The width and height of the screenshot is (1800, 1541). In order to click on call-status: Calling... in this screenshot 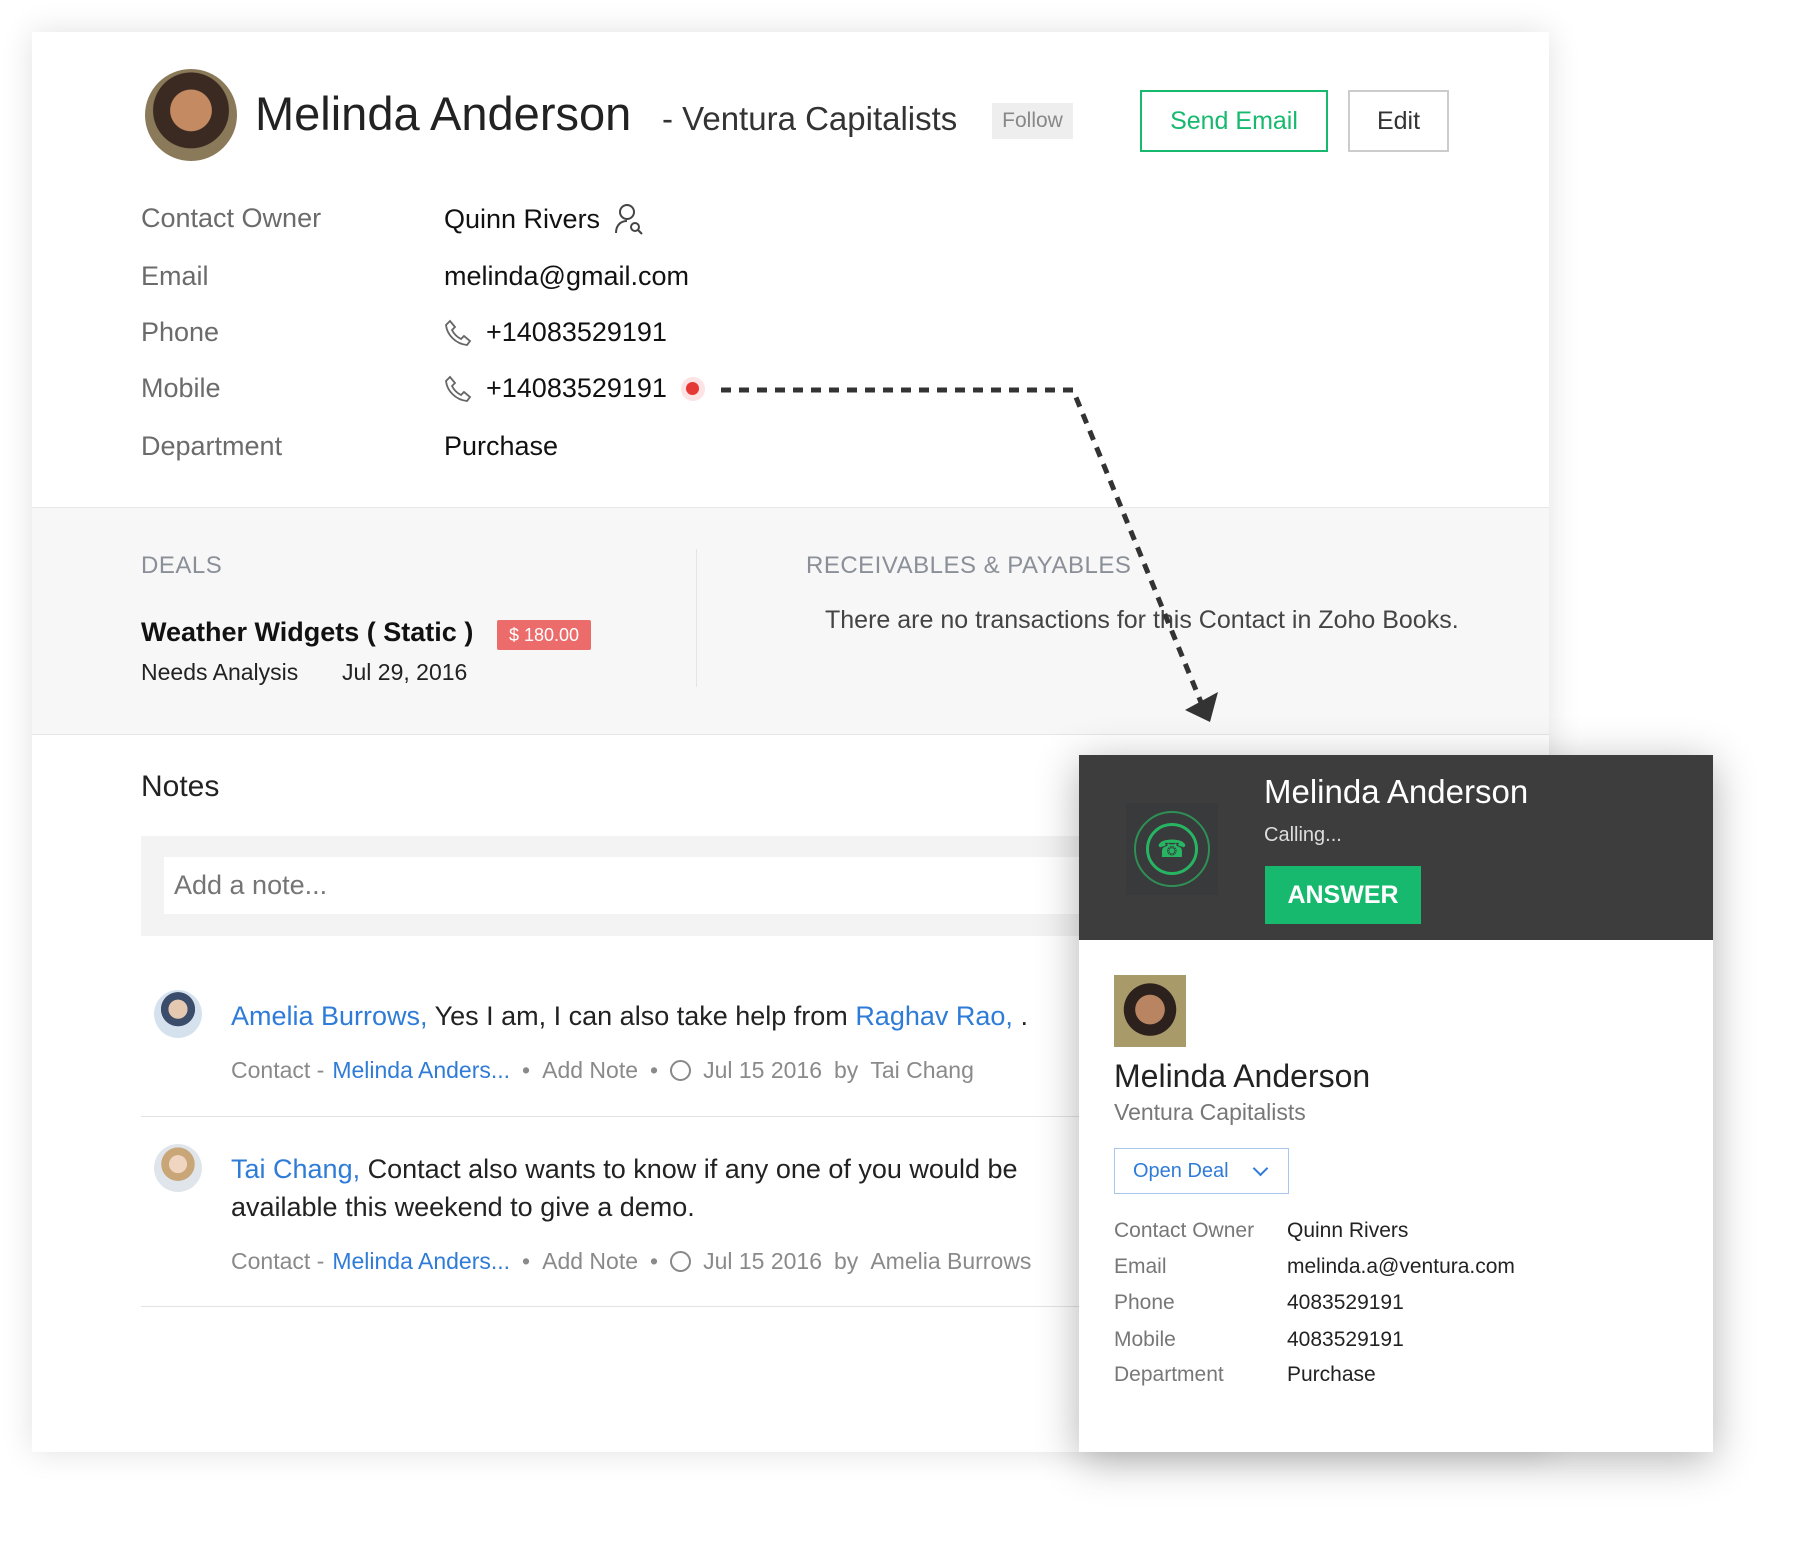, I will do `click(1303, 835)`.